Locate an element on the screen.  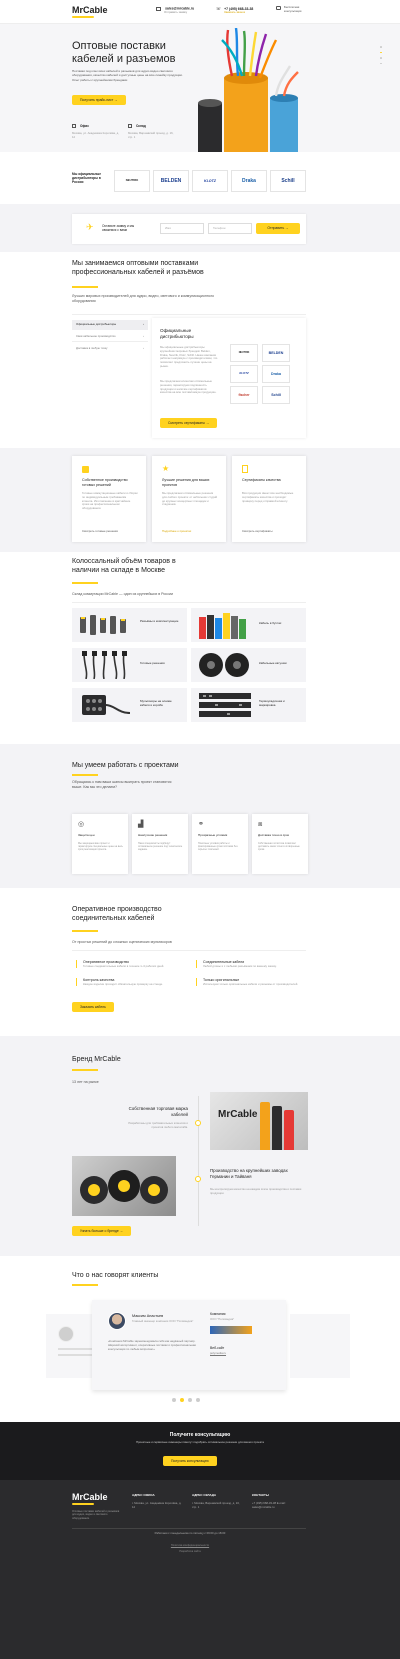
stock-item-heatshrink: Термоусадочная и маркировка is located at coordinates (248, 705).